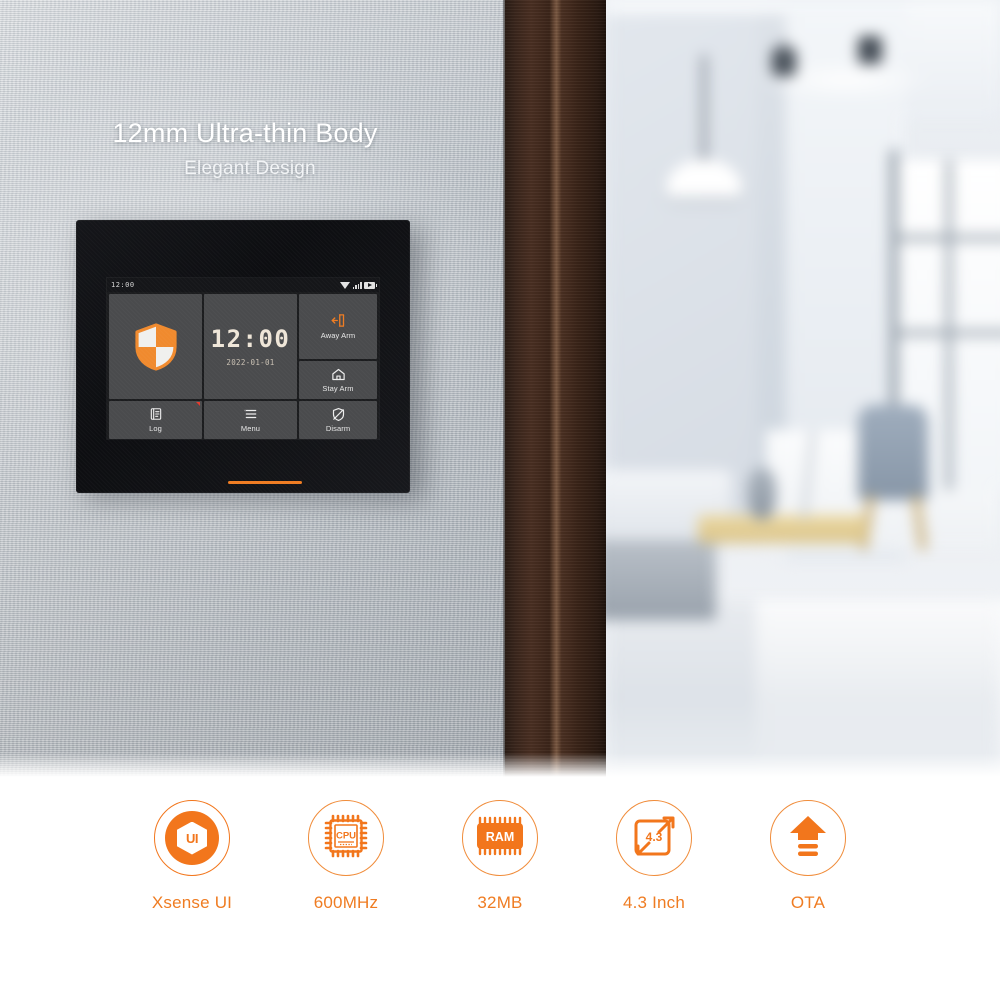  What do you see at coordinates (500, 766) in the screenshot?
I see `hero-bottom-fade` at bounding box center [500, 766].